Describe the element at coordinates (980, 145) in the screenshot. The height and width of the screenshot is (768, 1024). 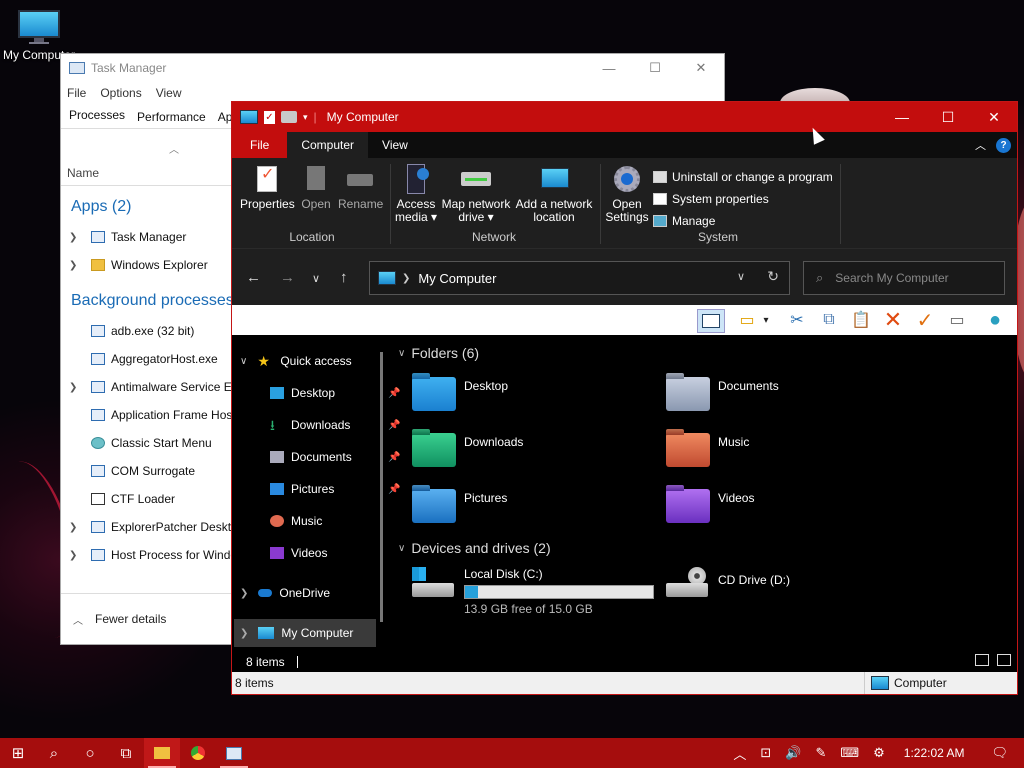
I see `collapse-ribbon-icon: ︿` at that location.